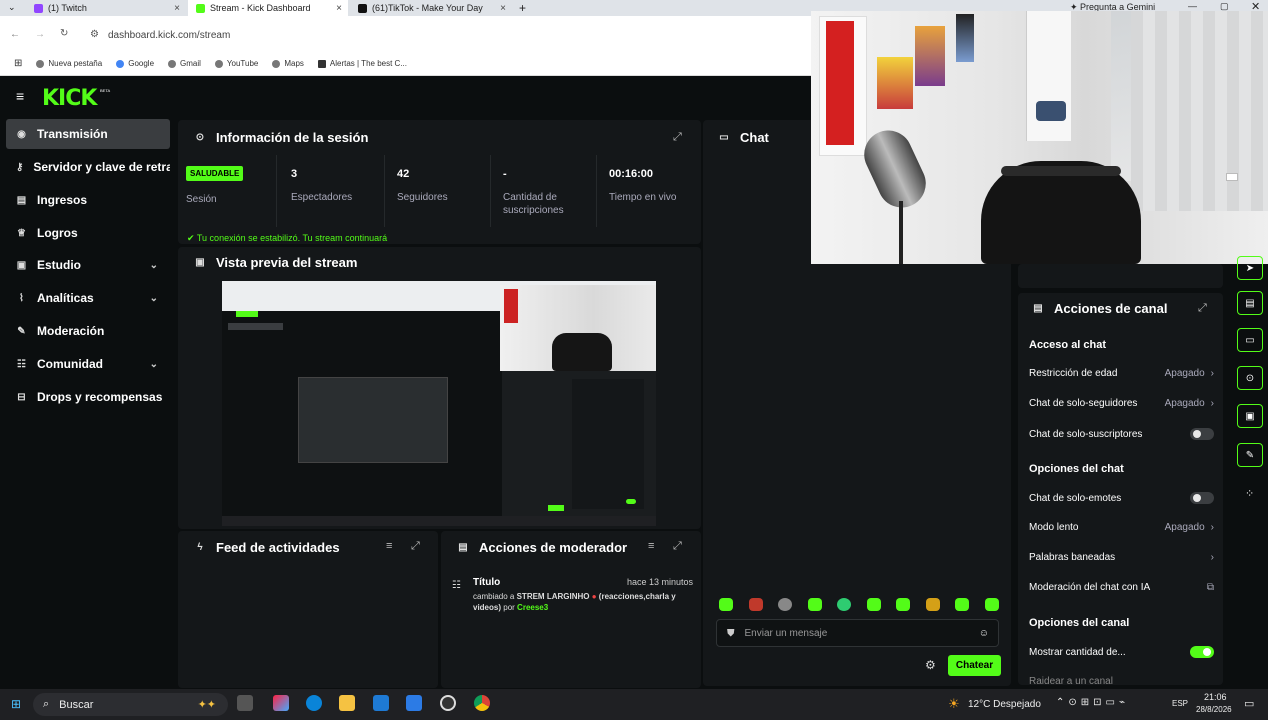 This screenshot has height=720, width=1268. What do you see at coordinates (88, 200) in the screenshot?
I see `sidebar-item-ingresos: ▤ Ingresos` at bounding box center [88, 200].